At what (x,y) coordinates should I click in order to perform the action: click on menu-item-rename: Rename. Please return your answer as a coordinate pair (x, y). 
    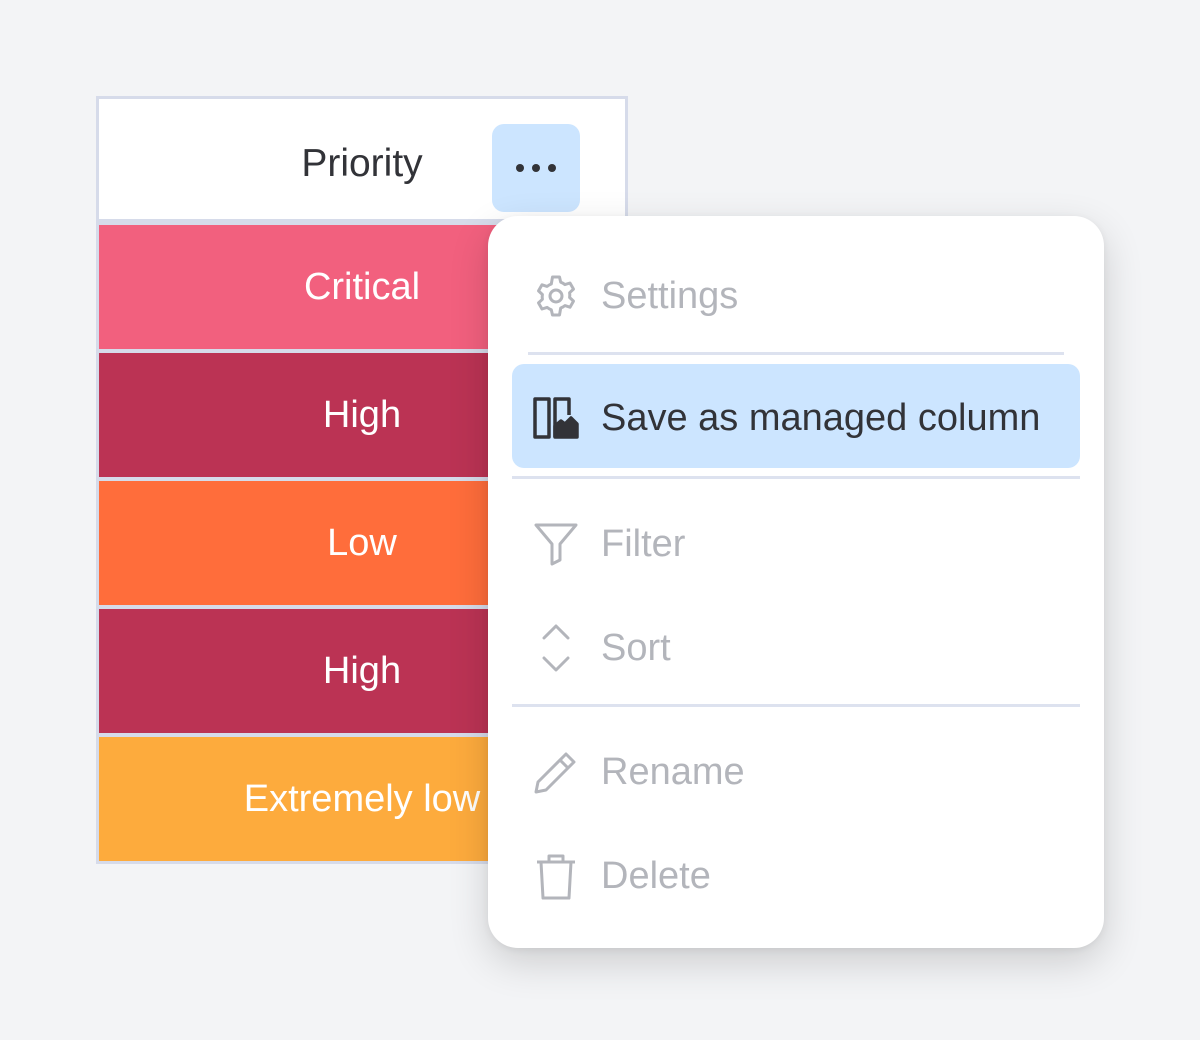
    Looking at the image, I should click on (796, 770).